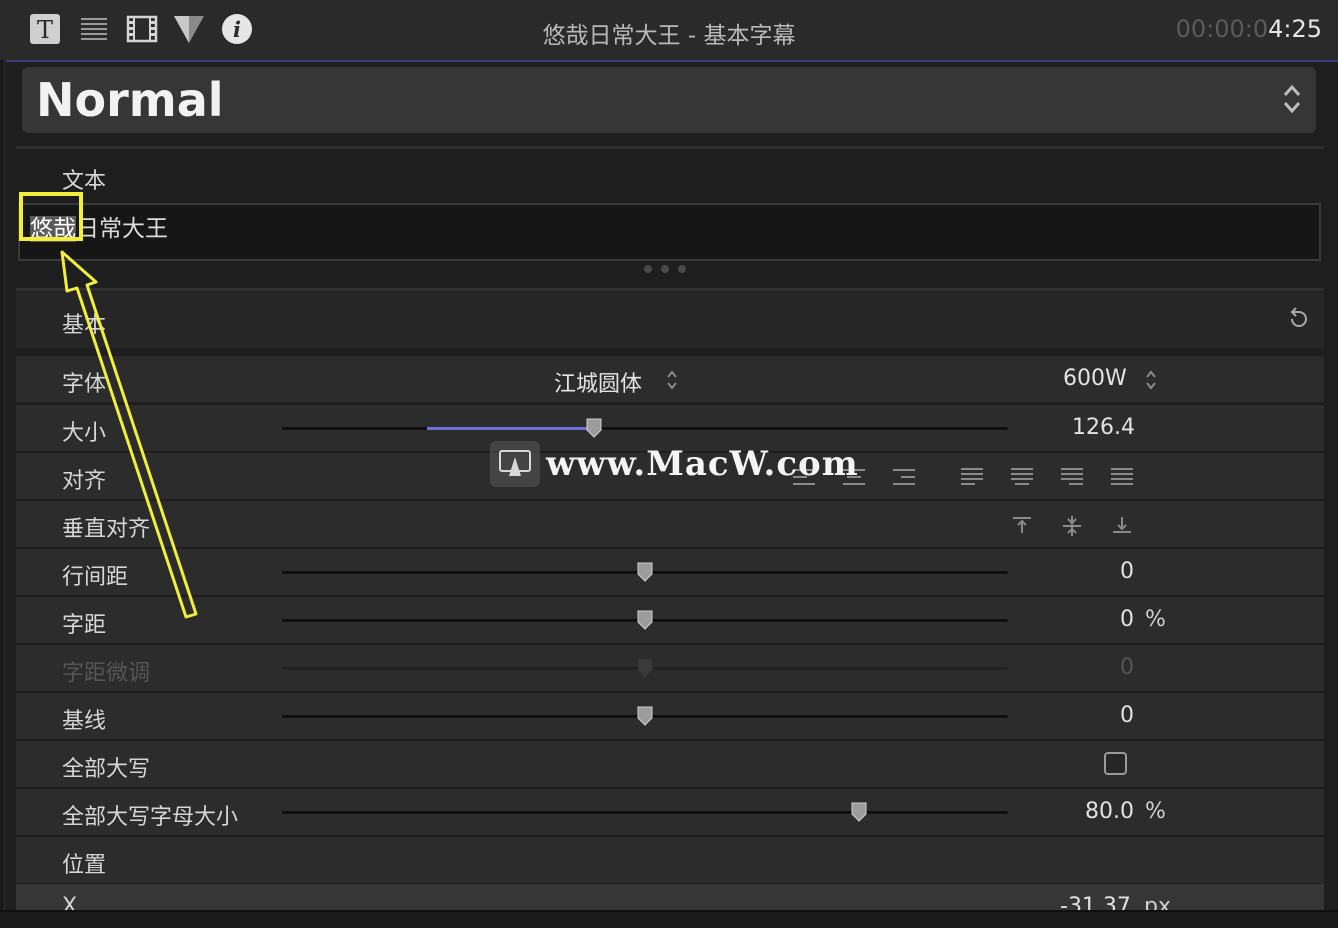 This screenshot has width=1338, height=928. I want to click on all-caps-size-unit: %, so click(1155, 811).